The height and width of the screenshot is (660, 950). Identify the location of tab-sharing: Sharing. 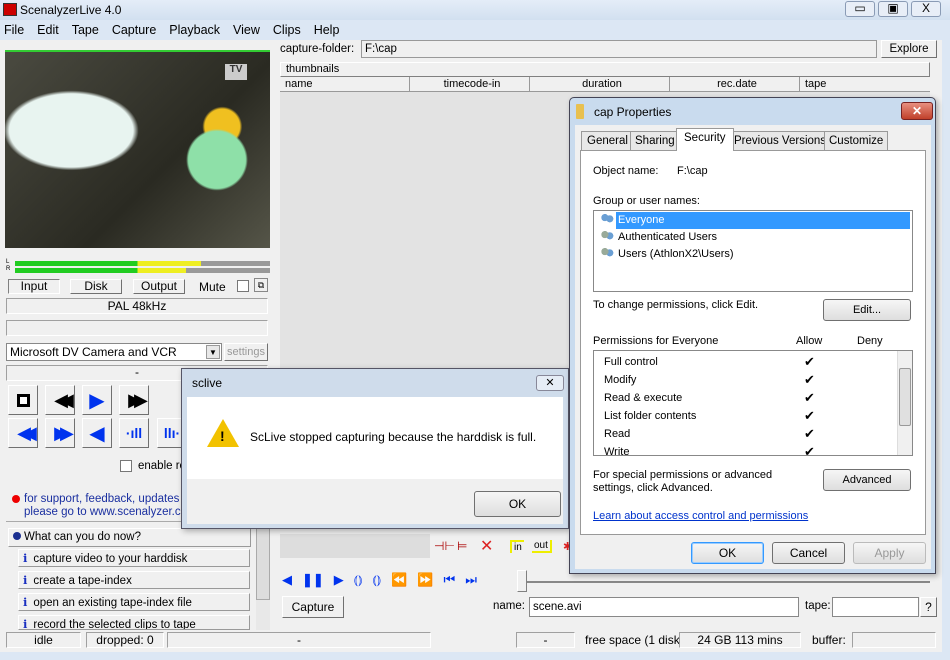
(655, 140).